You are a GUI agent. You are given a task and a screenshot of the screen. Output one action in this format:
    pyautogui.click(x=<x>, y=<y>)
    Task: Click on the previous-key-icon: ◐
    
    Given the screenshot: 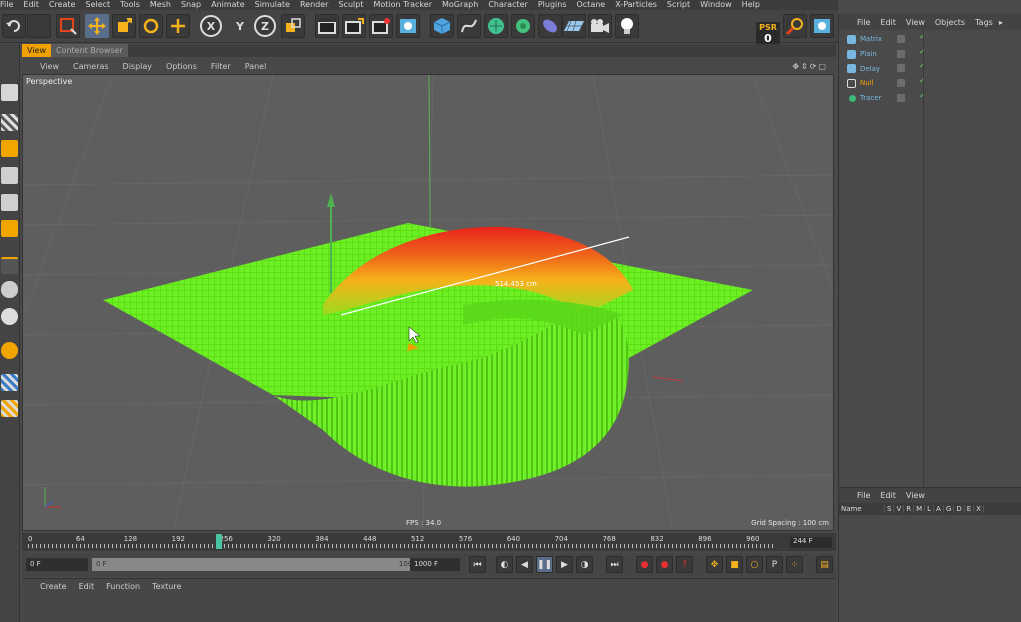 What is the action you would take?
    pyautogui.click(x=504, y=564)
    